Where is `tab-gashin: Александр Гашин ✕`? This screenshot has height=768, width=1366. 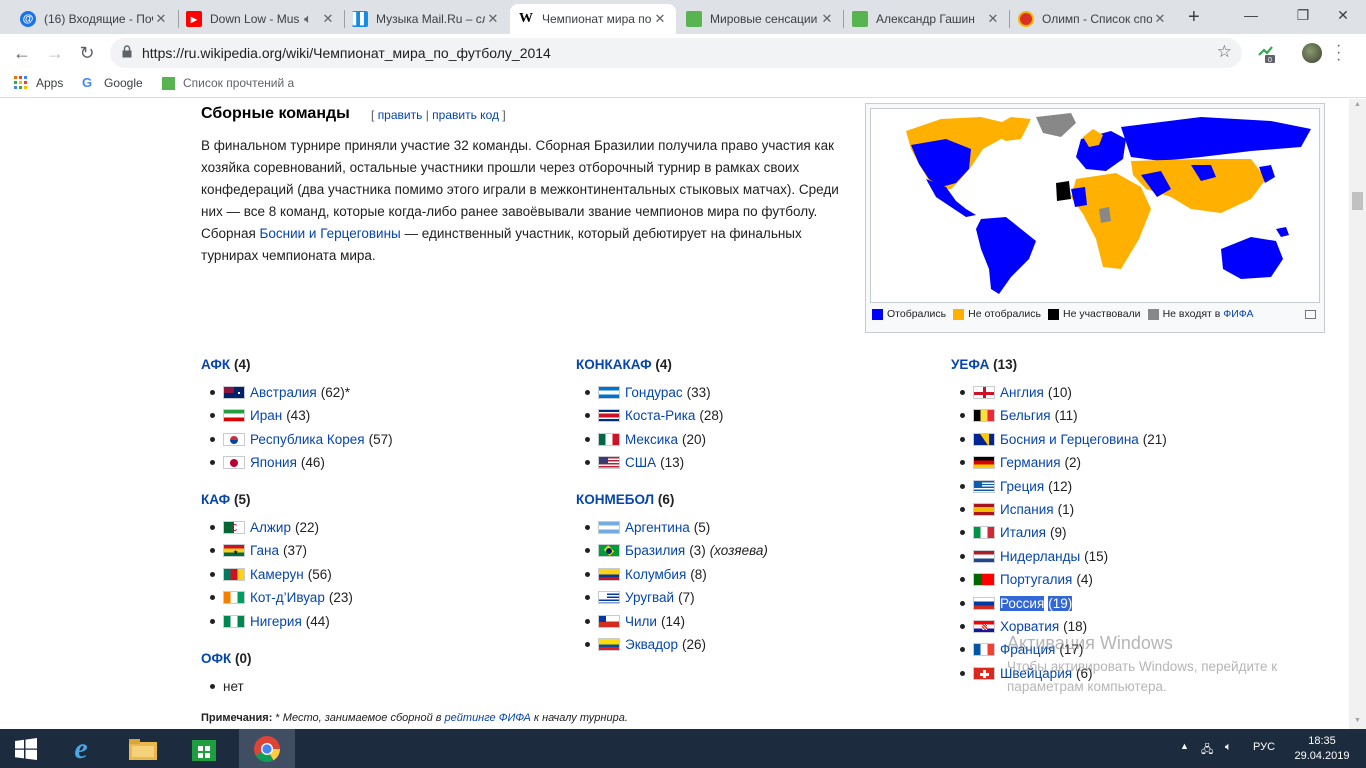
tab-gashin: Александр Гашин ✕ is located at coordinates (926, 19).